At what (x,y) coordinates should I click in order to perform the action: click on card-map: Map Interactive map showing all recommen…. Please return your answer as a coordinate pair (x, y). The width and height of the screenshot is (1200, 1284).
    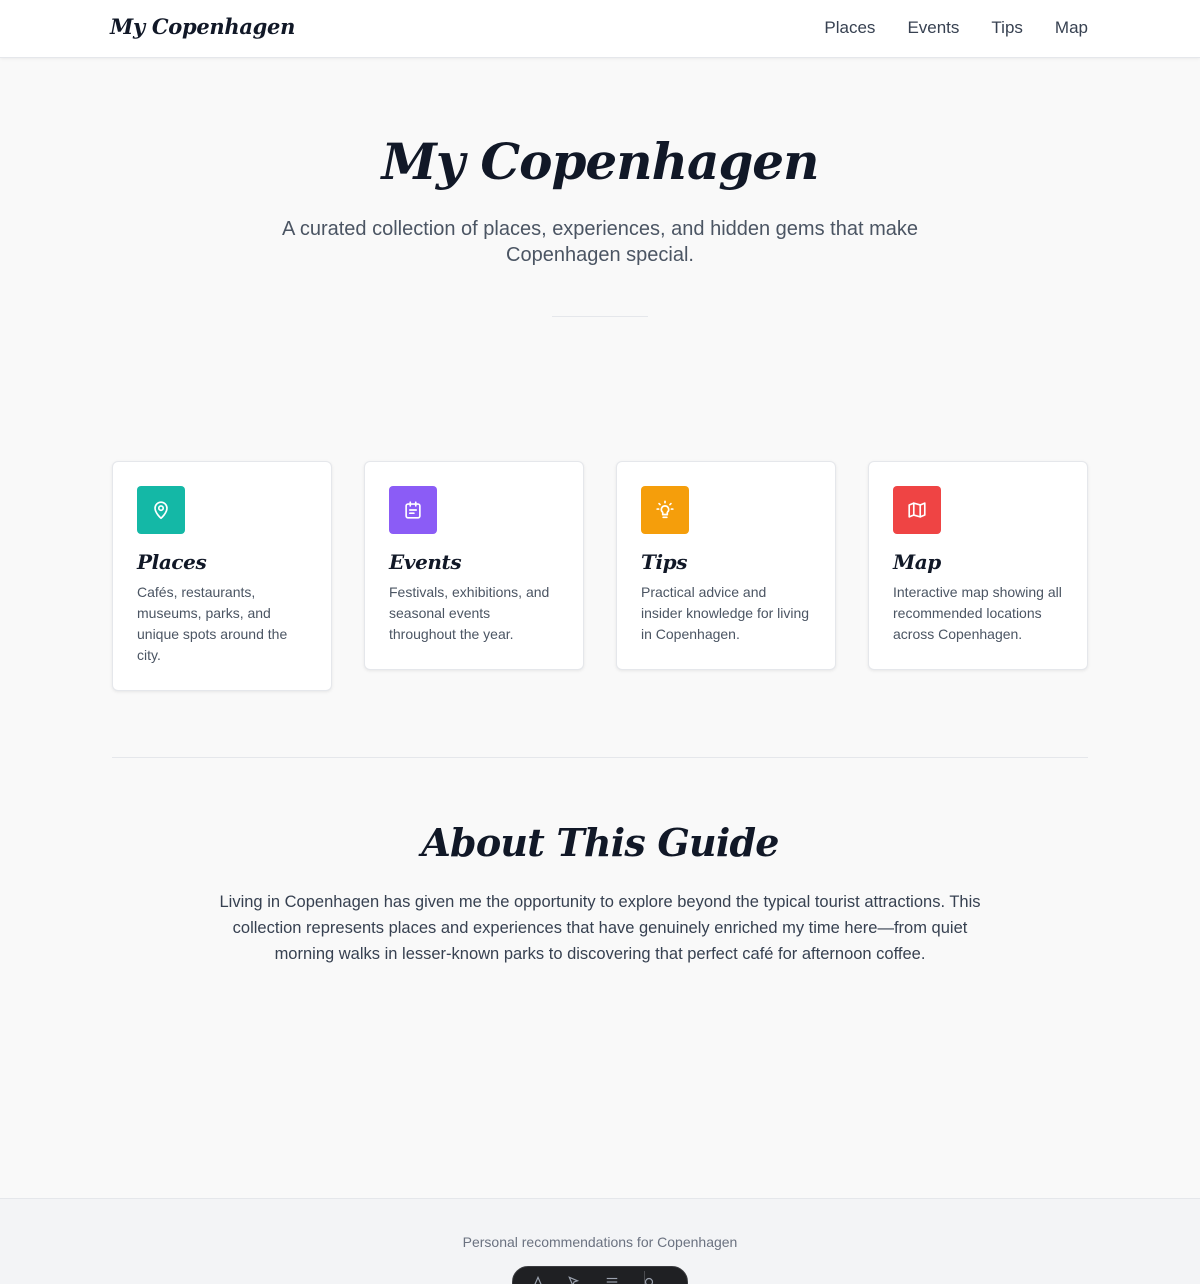
    Looking at the image, I should click on (978, 565).